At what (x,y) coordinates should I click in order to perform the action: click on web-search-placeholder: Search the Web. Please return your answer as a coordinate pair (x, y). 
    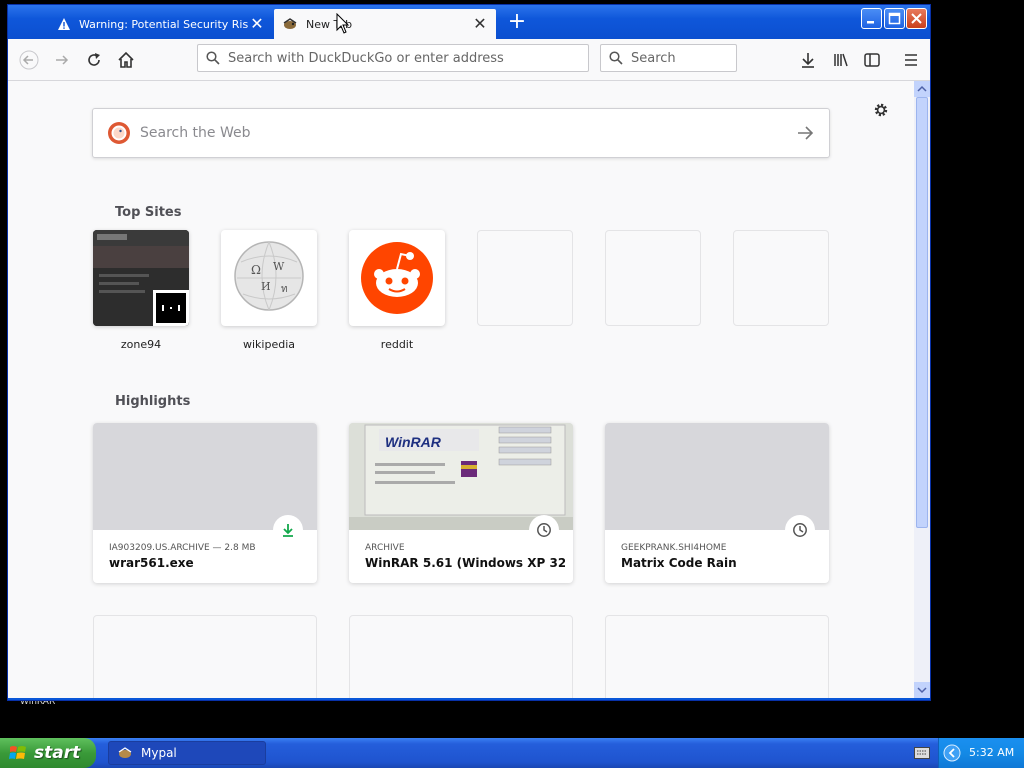
    Looking at the image, I should click on (195, 133).